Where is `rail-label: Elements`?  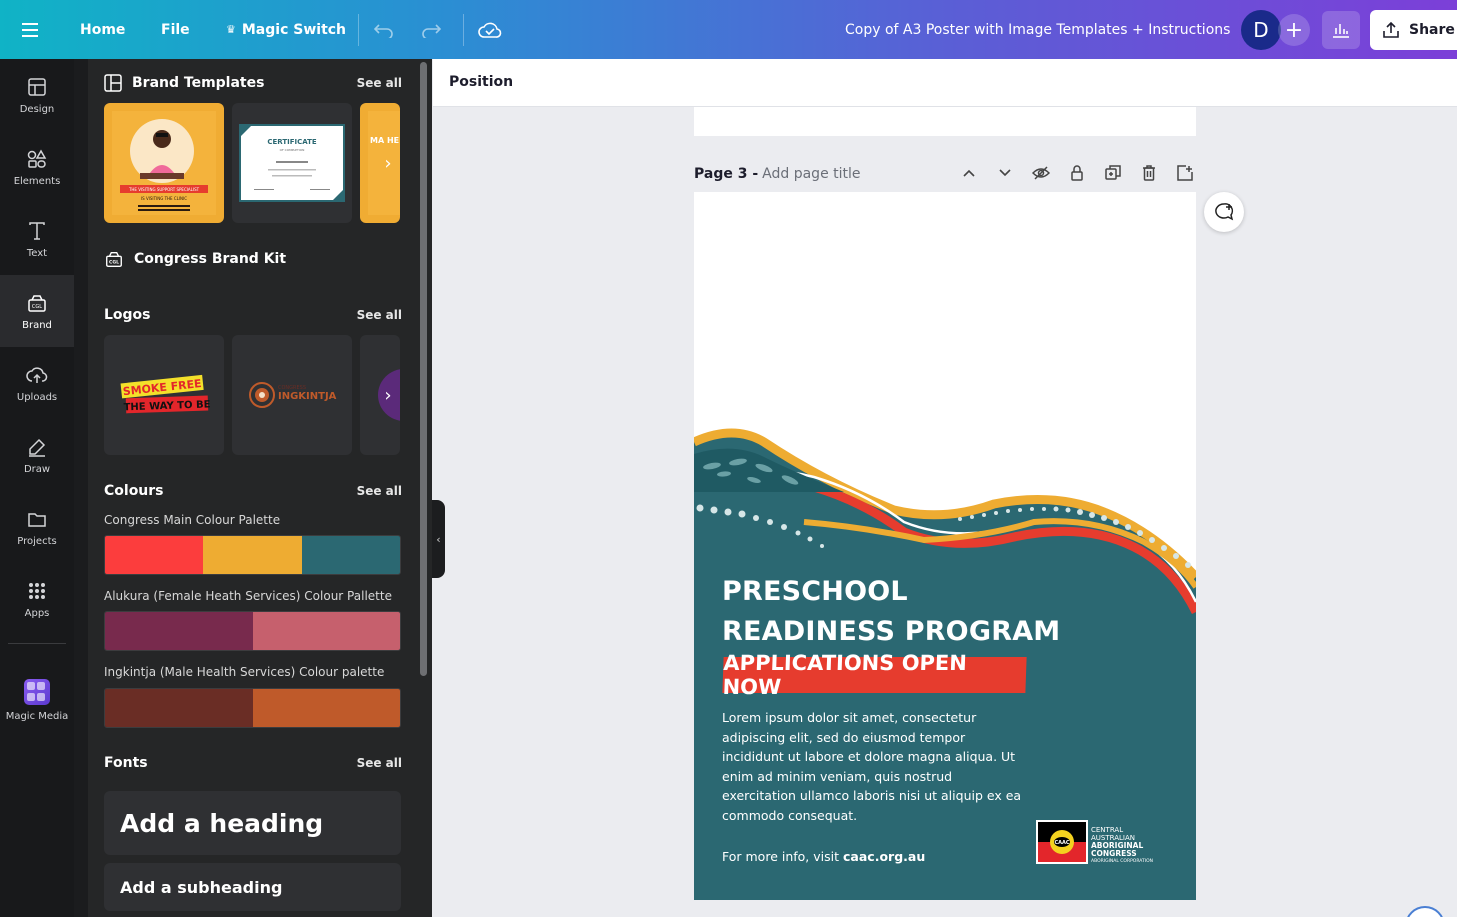
rail-label: Elements is located at coordinates (37, 181).